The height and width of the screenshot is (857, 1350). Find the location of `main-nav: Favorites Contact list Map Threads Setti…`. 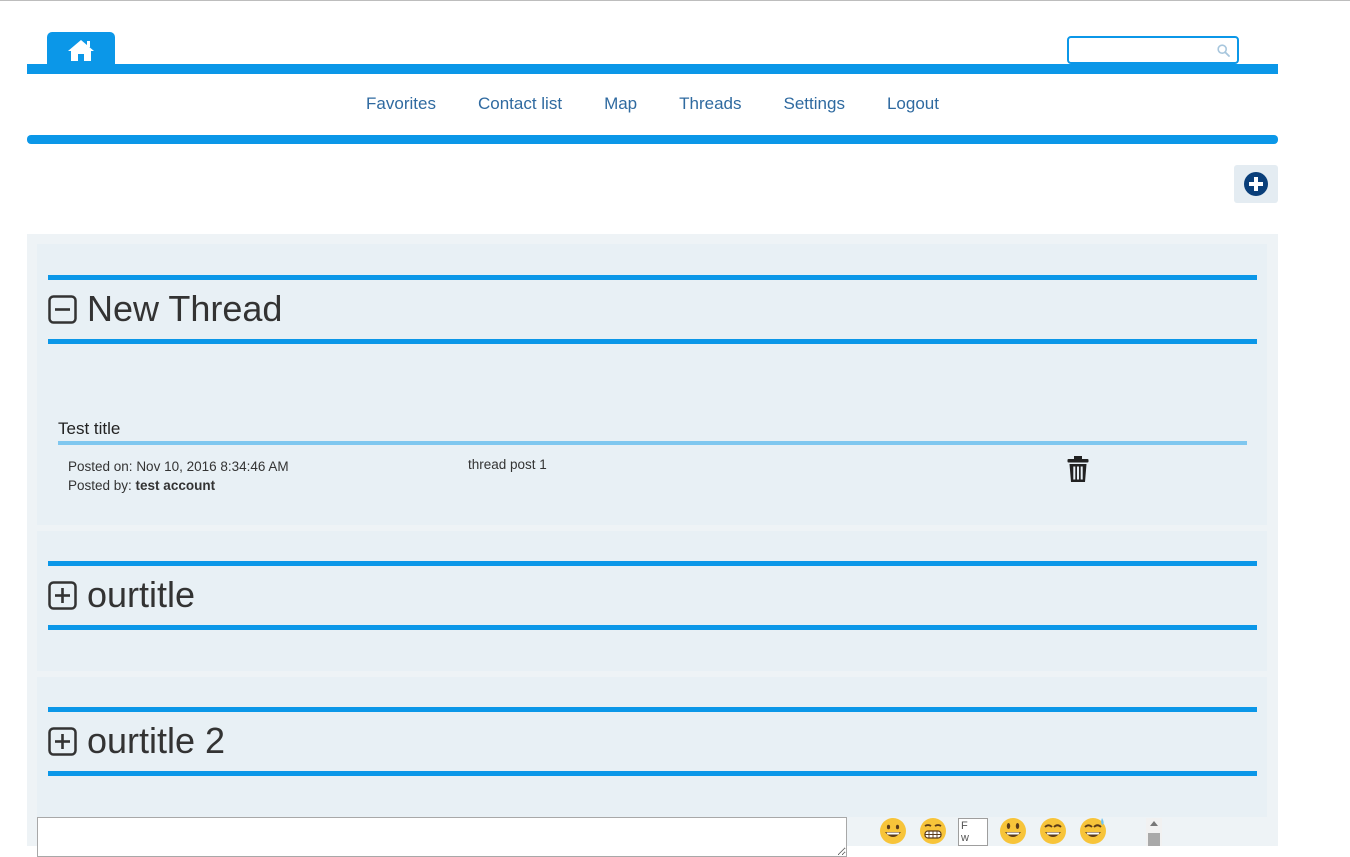

main-nav: Favorites Contact list Map Threads Setti… is located at coordinates (652, 104).